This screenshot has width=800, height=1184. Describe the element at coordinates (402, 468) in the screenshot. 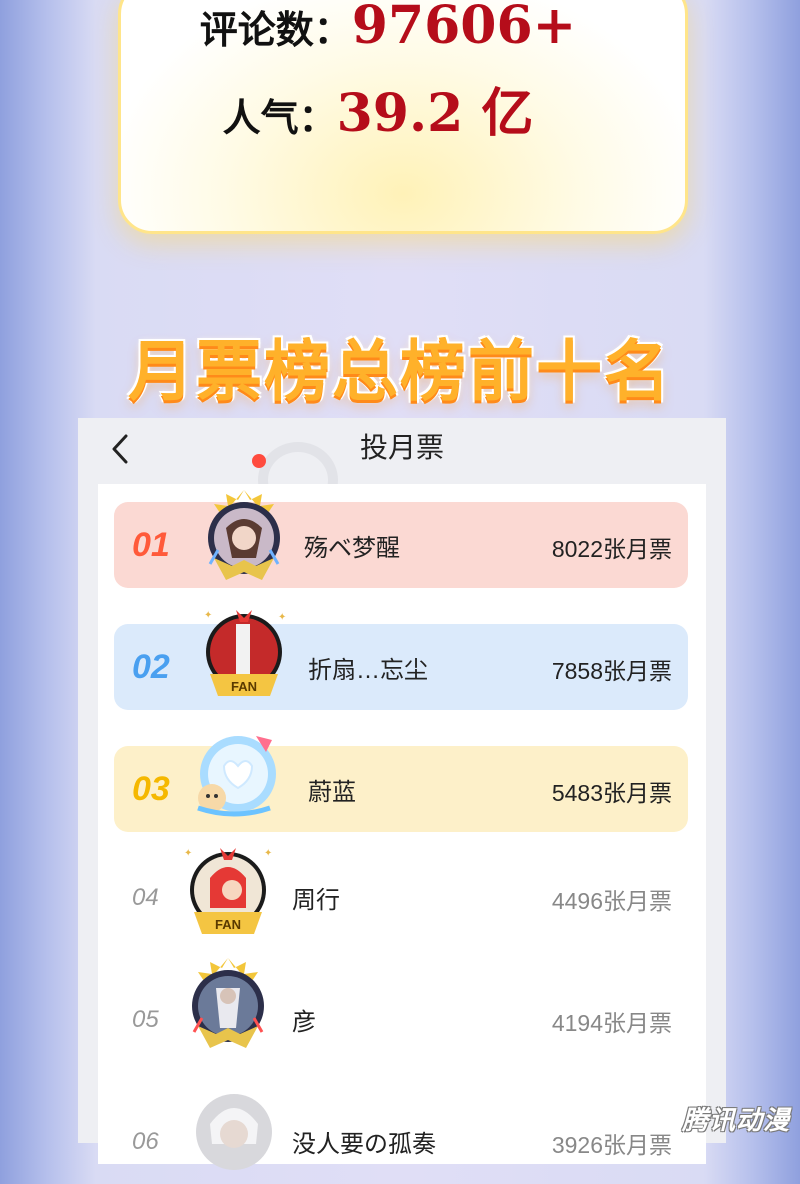

I see `screen-header: 投月票` at that location.